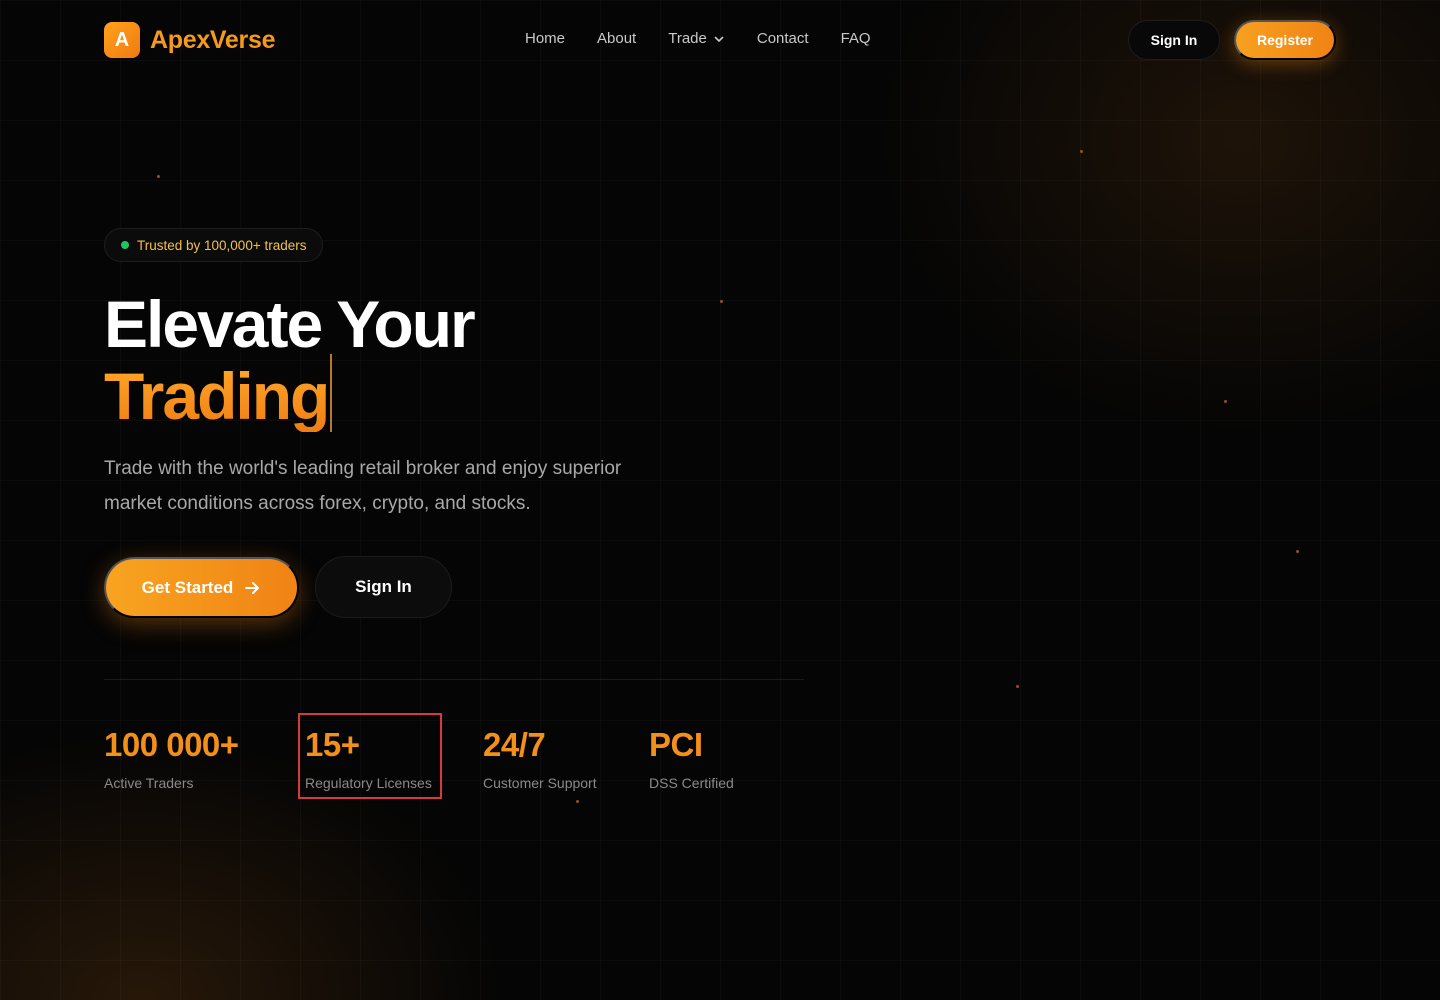 This screenshot has height=1000, width=1440. I want to click on chevron-down-icon, so click(719, 39).